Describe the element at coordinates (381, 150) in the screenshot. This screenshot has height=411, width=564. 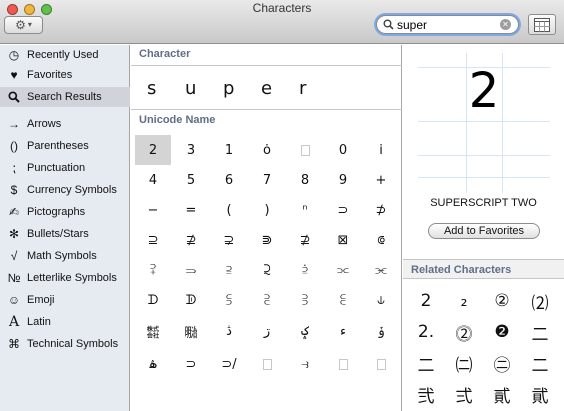
I see `character-cell: i` at that location.